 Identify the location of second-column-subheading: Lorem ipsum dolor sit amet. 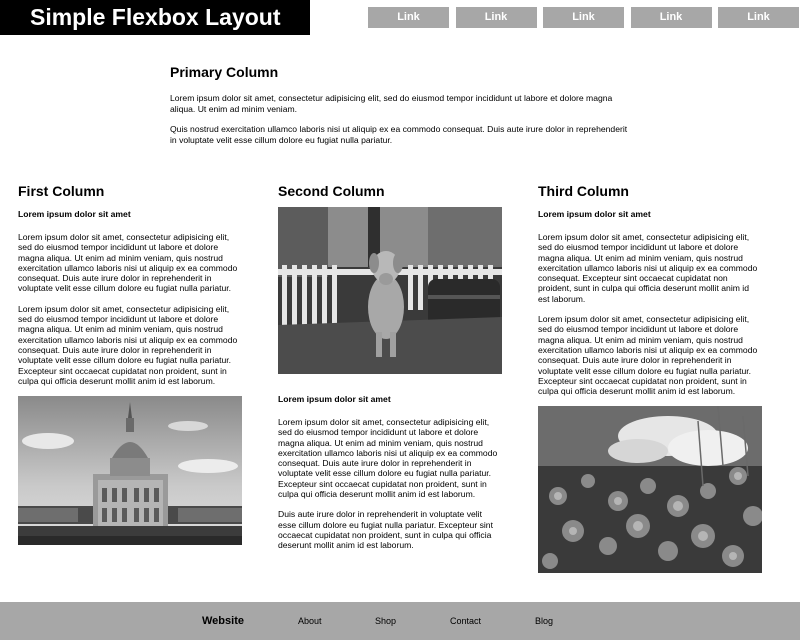
(334, 399).